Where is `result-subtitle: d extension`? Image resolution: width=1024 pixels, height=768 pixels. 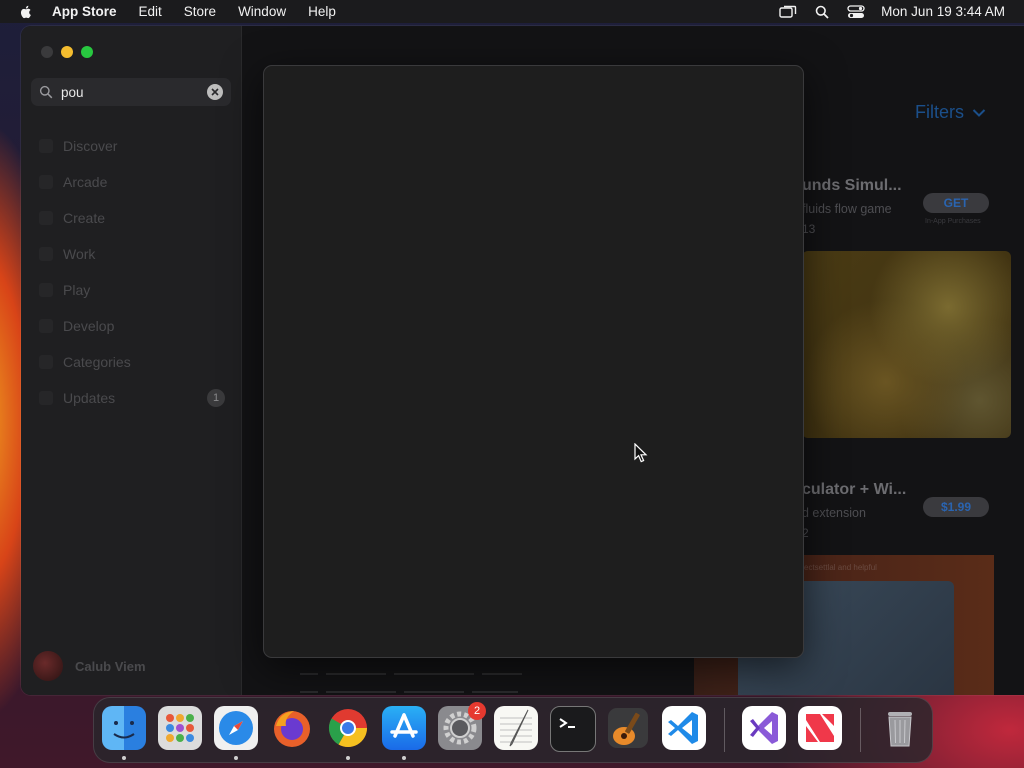 result-subtitle: d extension is located at coordinates (834, 513).